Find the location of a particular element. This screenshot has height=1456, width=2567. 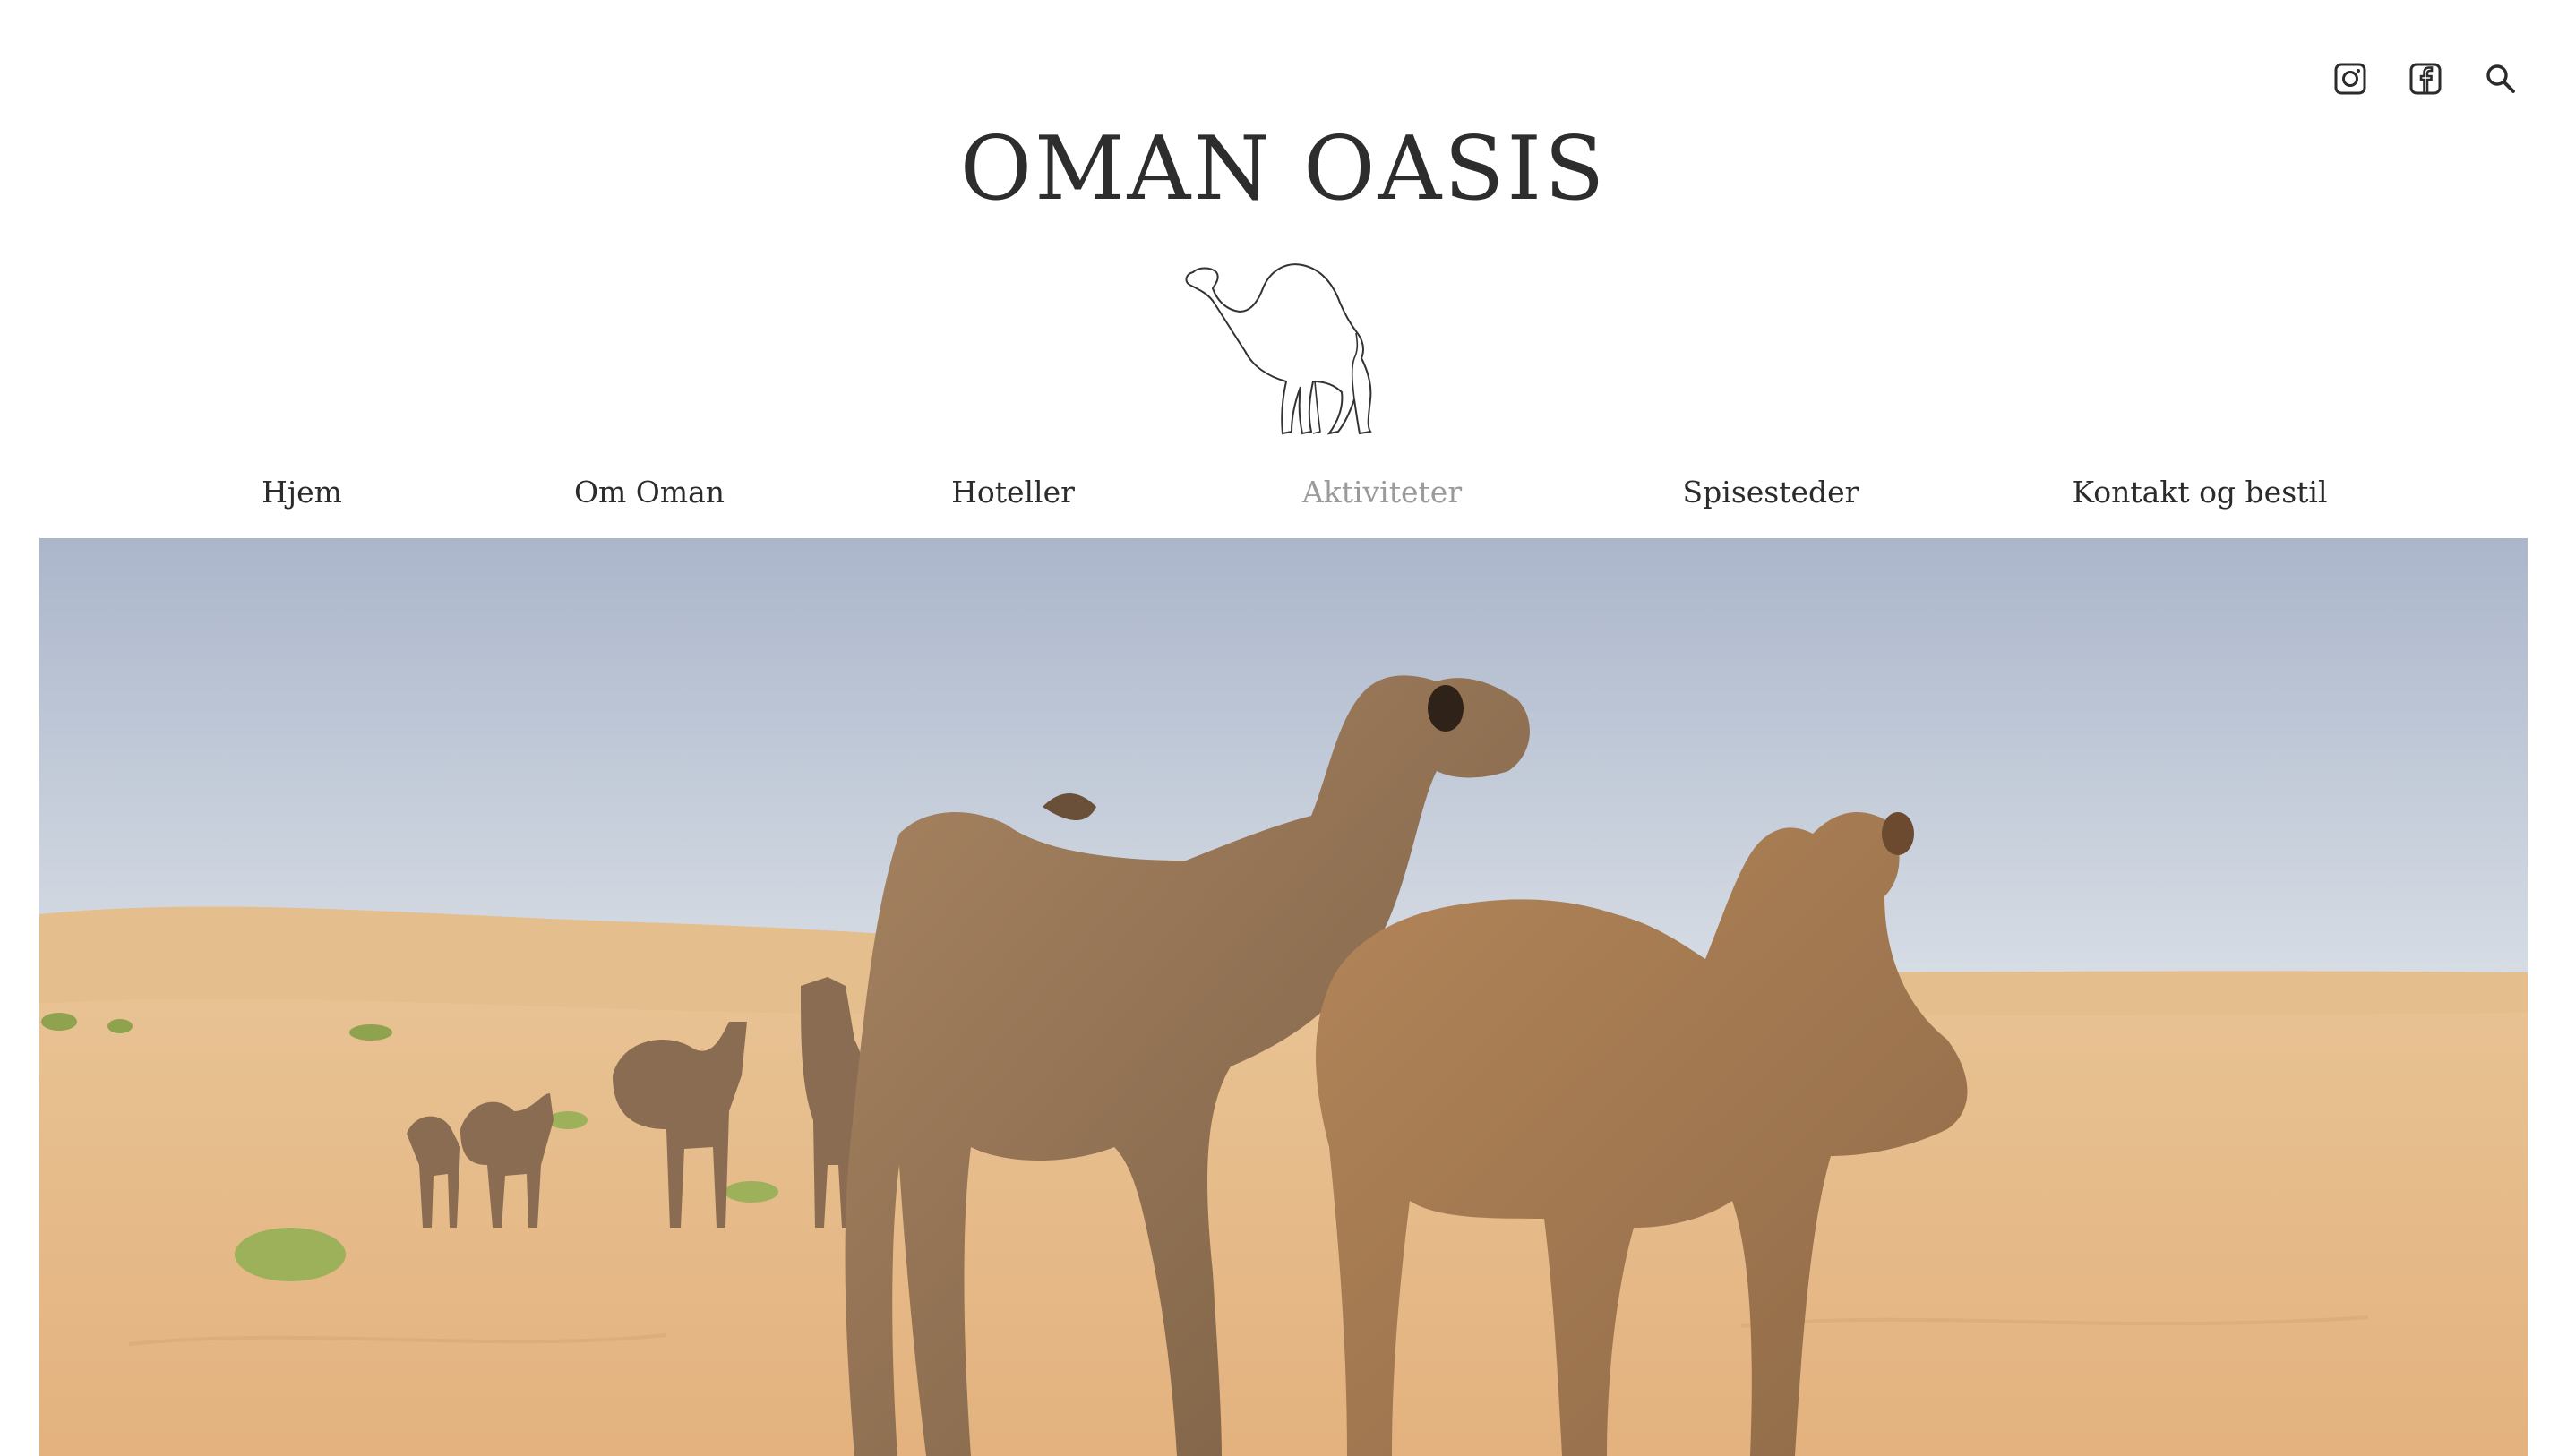

nav-item-hjem: Hjem is located at coordinates (302, 493).